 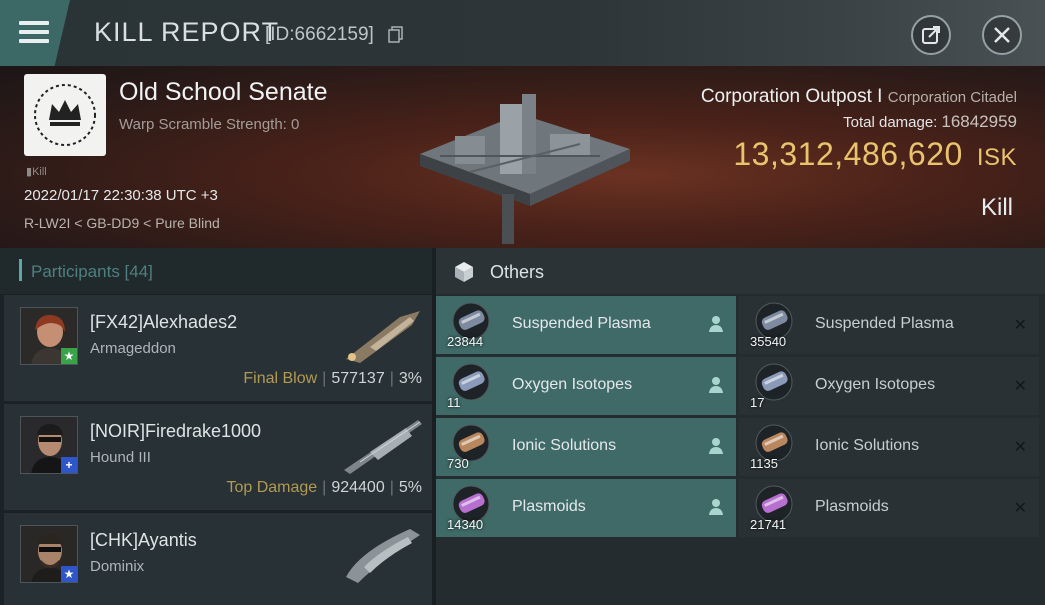 I want to click on close-icon, so click(x=1002, y=35).